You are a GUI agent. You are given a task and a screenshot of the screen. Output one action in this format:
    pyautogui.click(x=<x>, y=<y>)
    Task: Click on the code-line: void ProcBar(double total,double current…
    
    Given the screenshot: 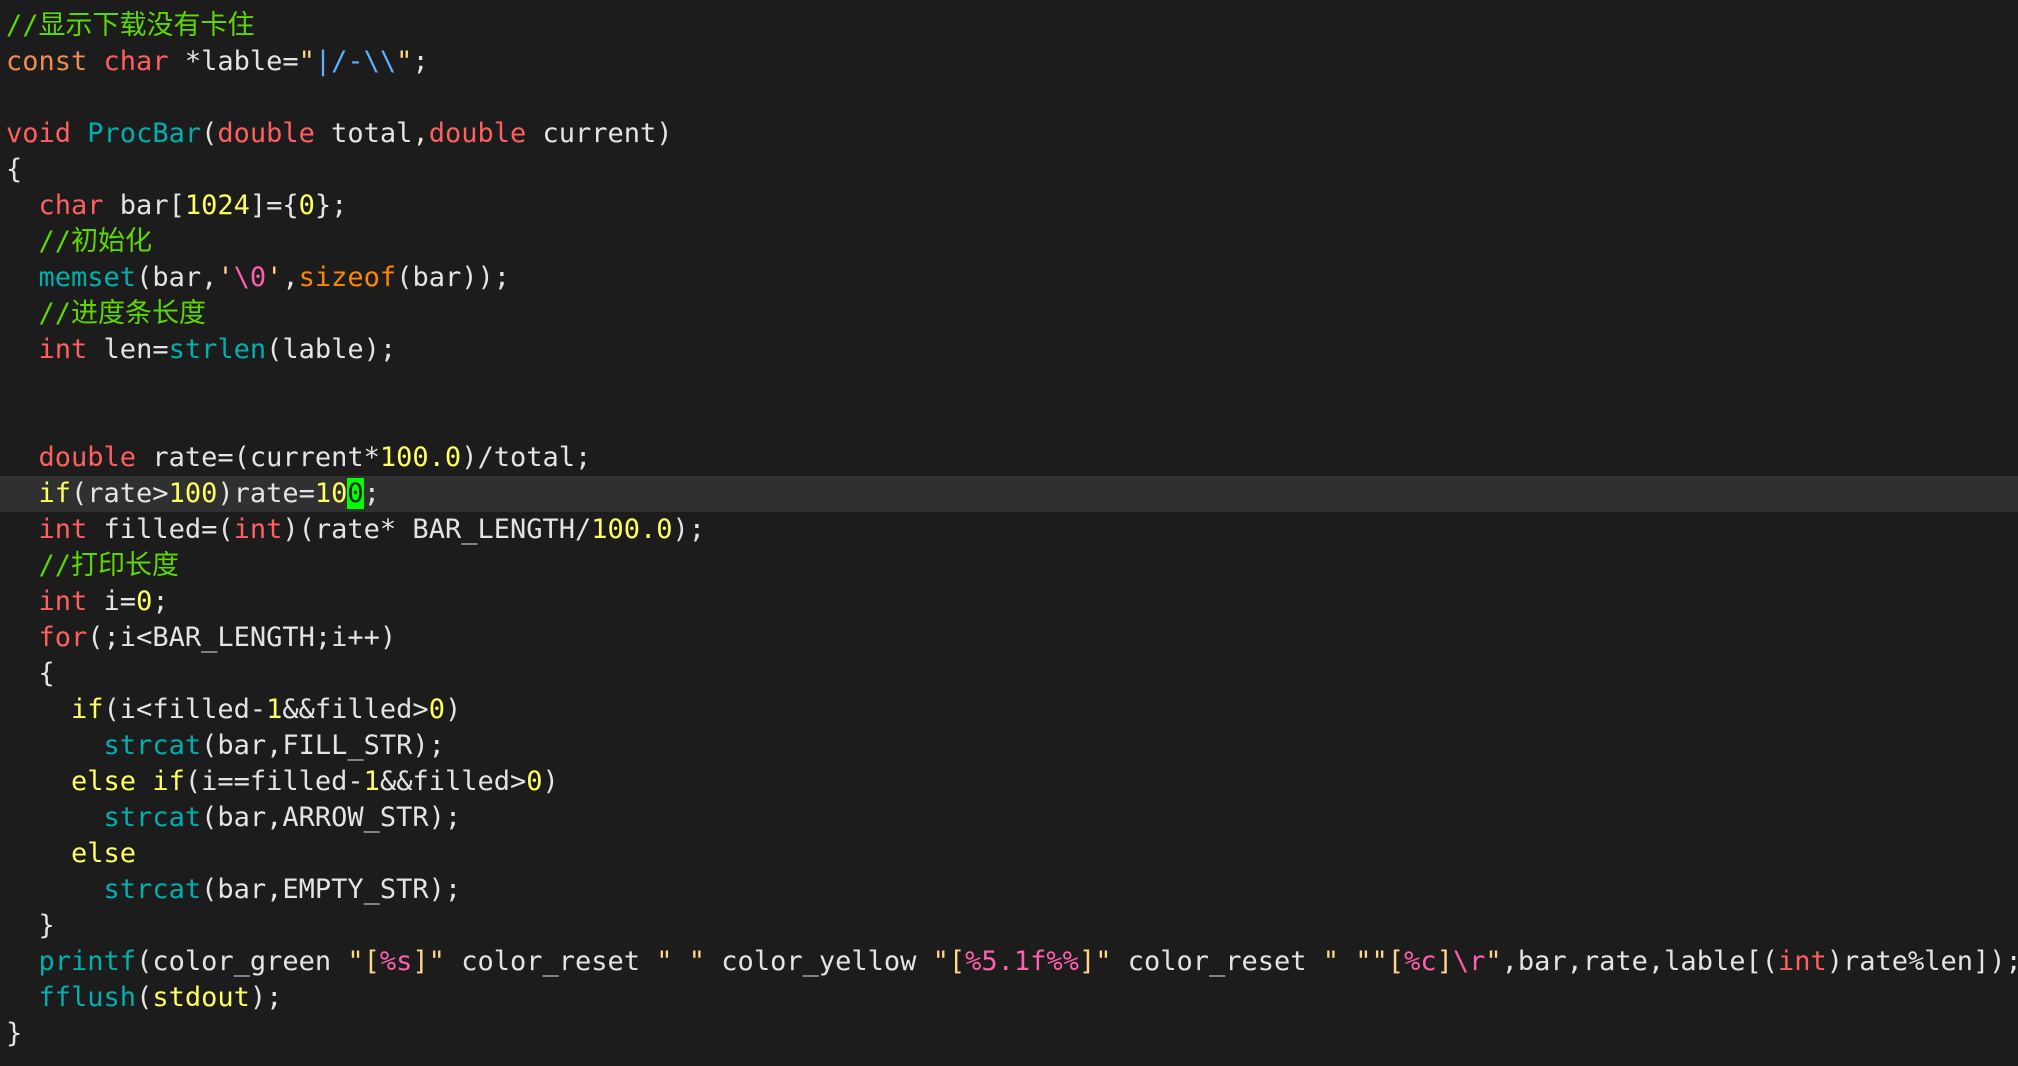 What is the action you would take?
    pyautogui.click(x=1009, y=134)
    